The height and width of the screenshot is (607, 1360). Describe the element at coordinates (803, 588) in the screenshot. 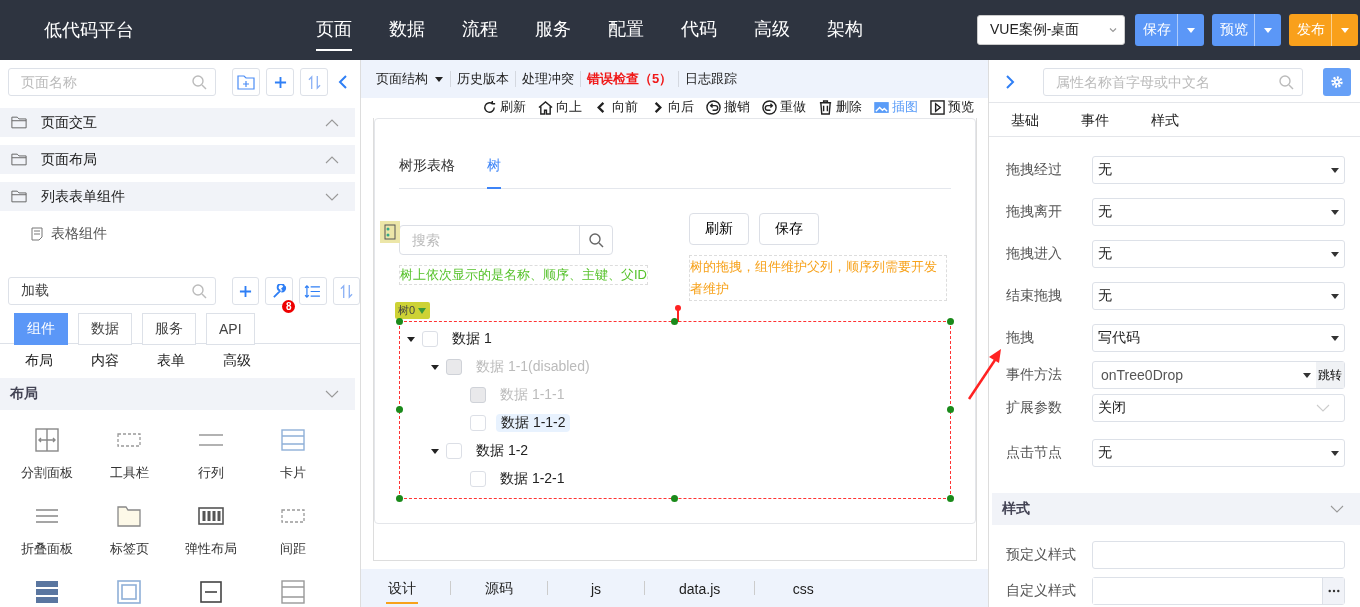

I see `editor-tab: css` at that location.